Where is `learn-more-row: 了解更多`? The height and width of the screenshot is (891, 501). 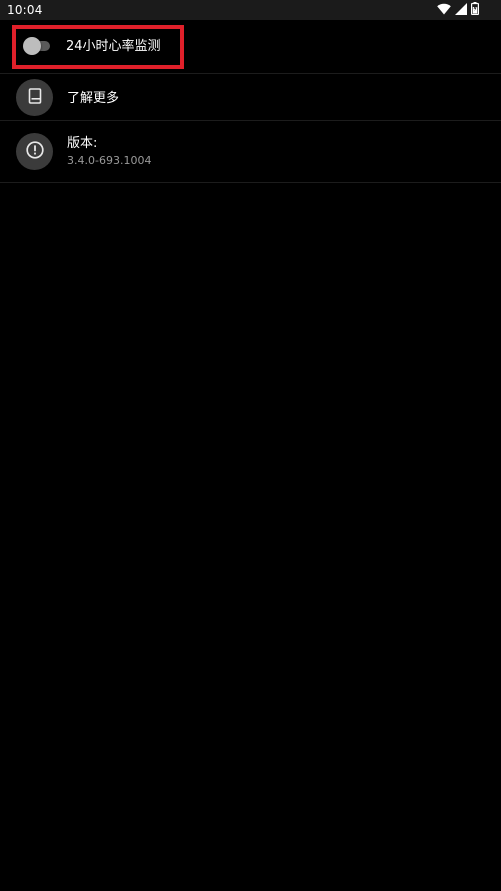 learn-more-row: 了解更多 is located at coordinates (250, 97).